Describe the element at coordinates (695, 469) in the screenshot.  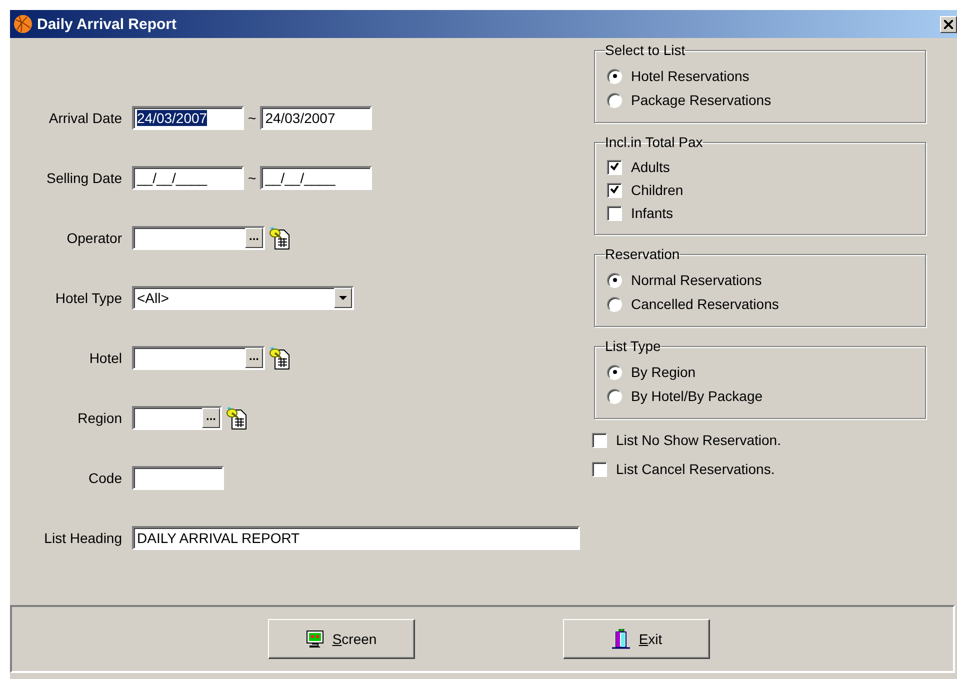
I see `option-label: List Cancel Reservations.` at that location.